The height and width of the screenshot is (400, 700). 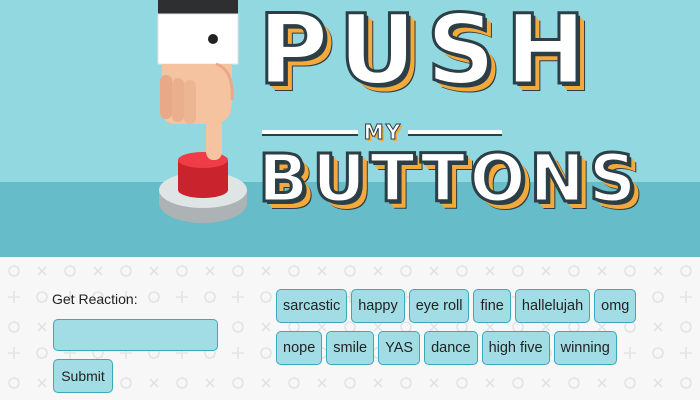 What do you see at coordinates (515, 348) in the screenshot?
I see `reaction-button-high-five: high five` at bounding box center [515, 348].